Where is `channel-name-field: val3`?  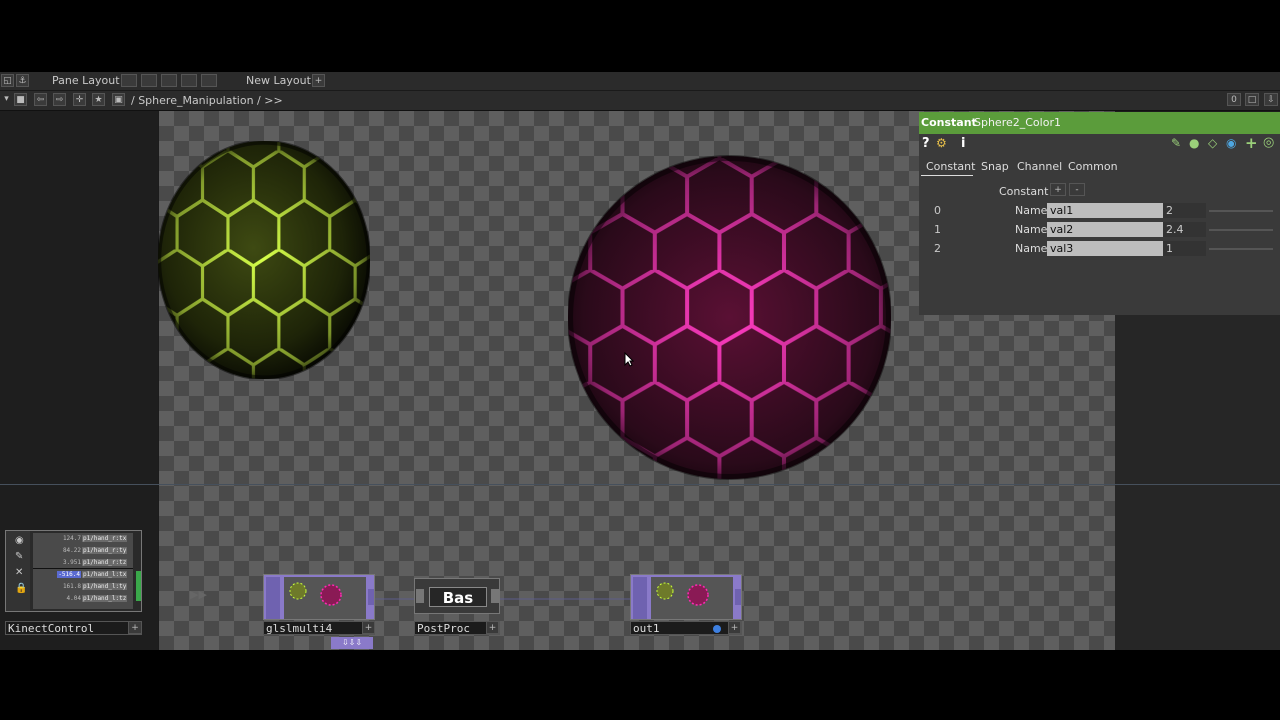
channel-name-field: val3 is located at coordinates (1105, 248).